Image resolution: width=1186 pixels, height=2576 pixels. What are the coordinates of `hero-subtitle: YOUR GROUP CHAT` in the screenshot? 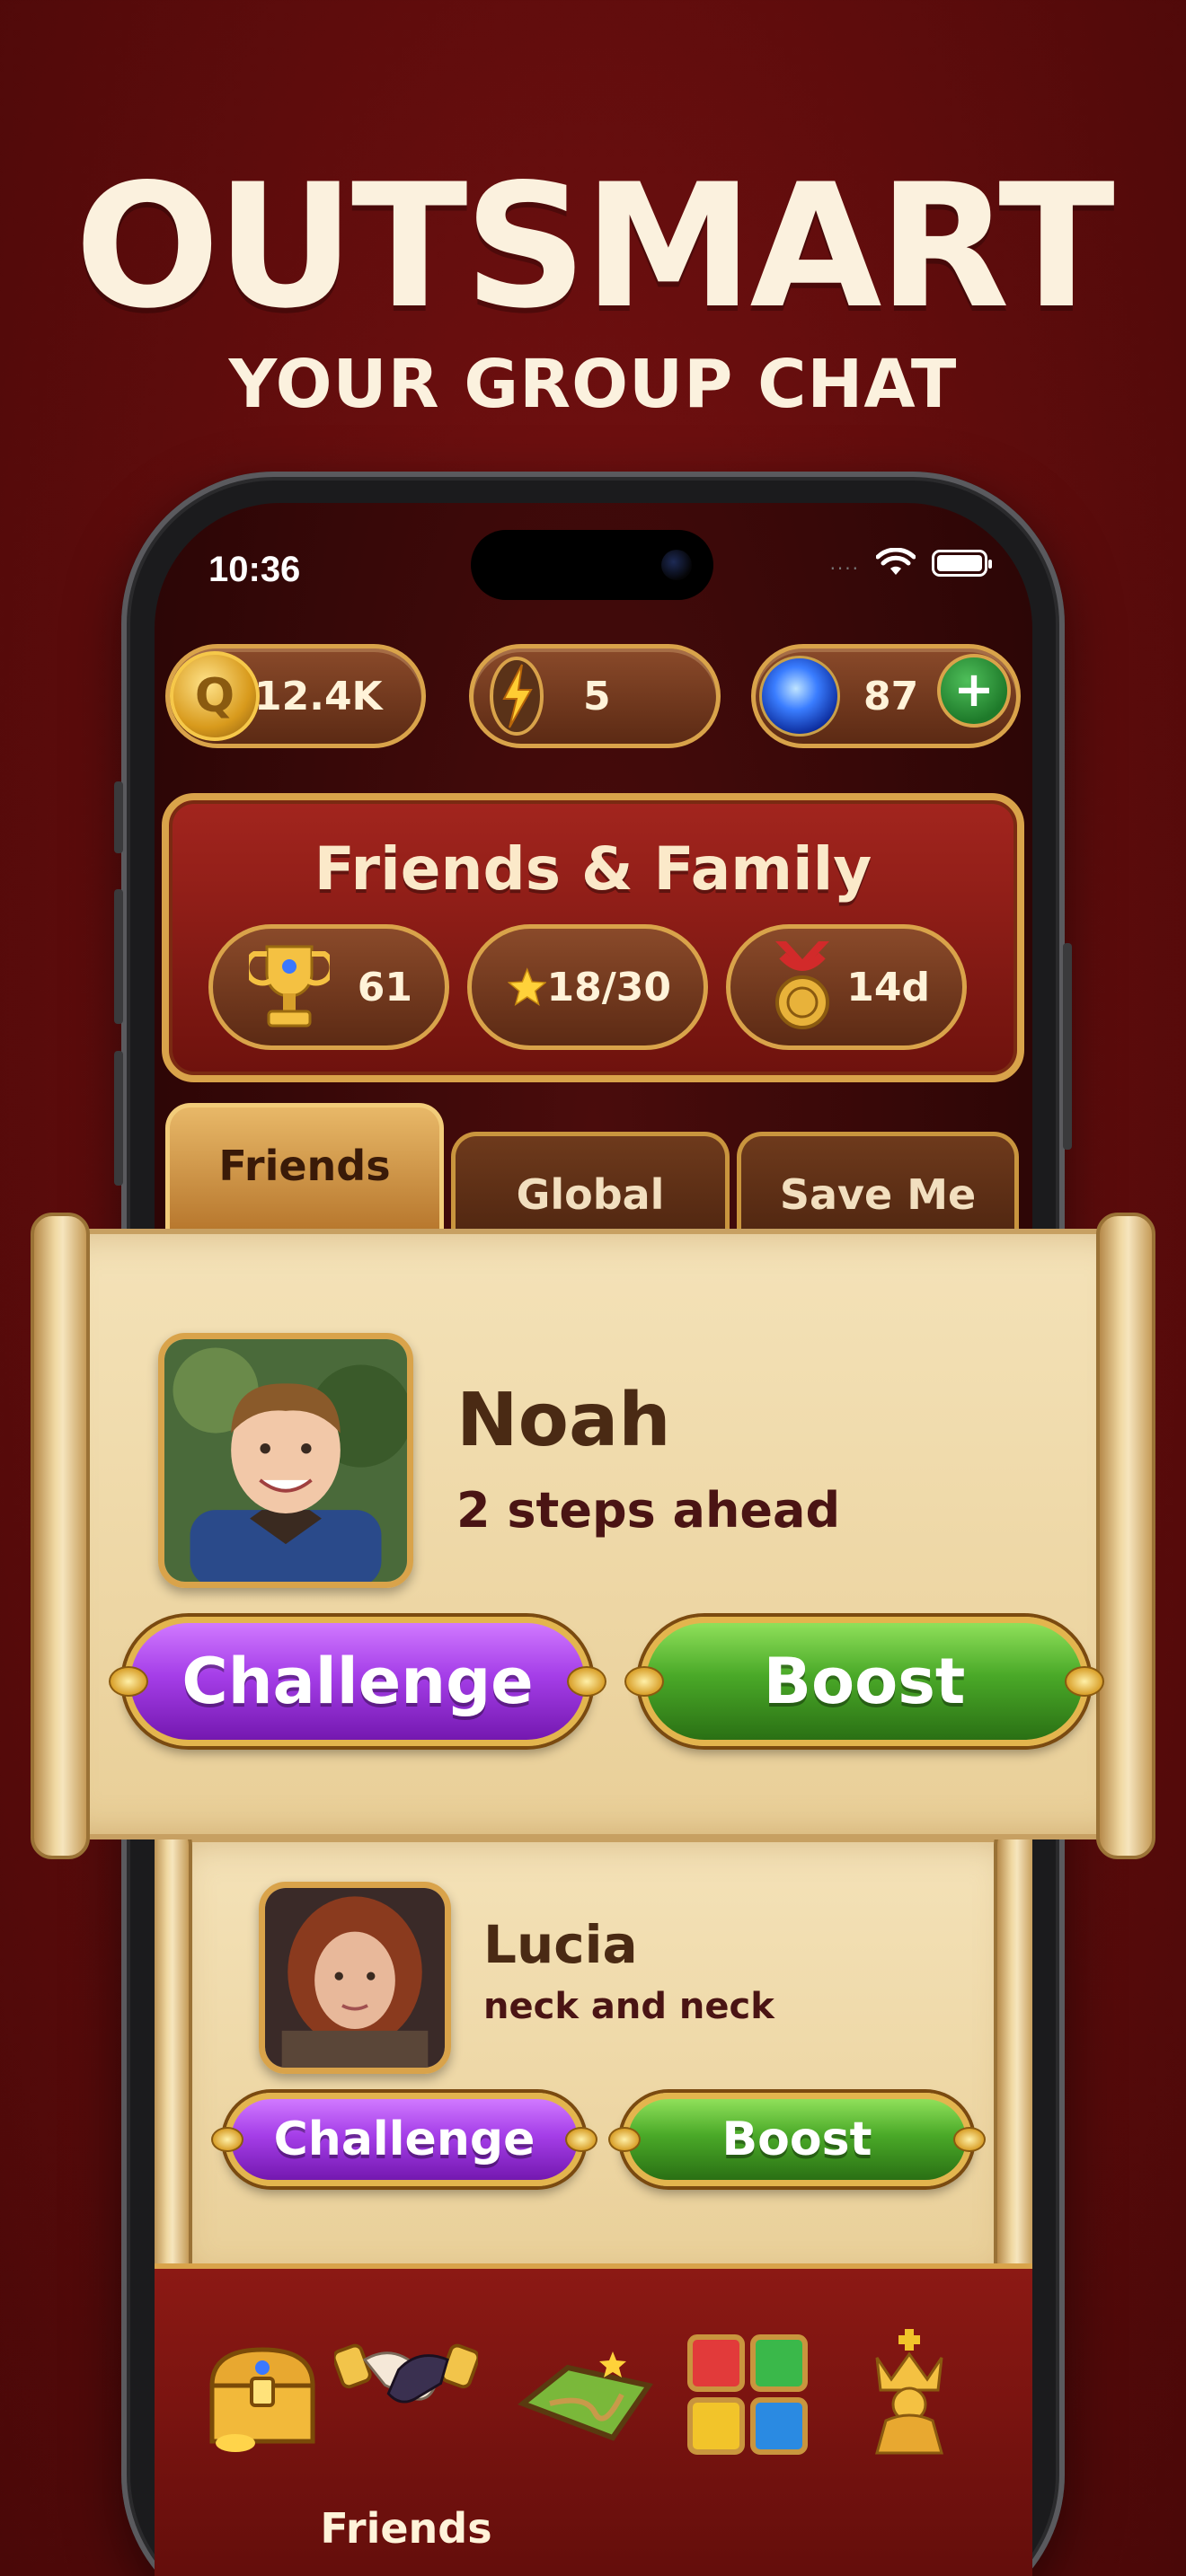 It's located at (593, 384).